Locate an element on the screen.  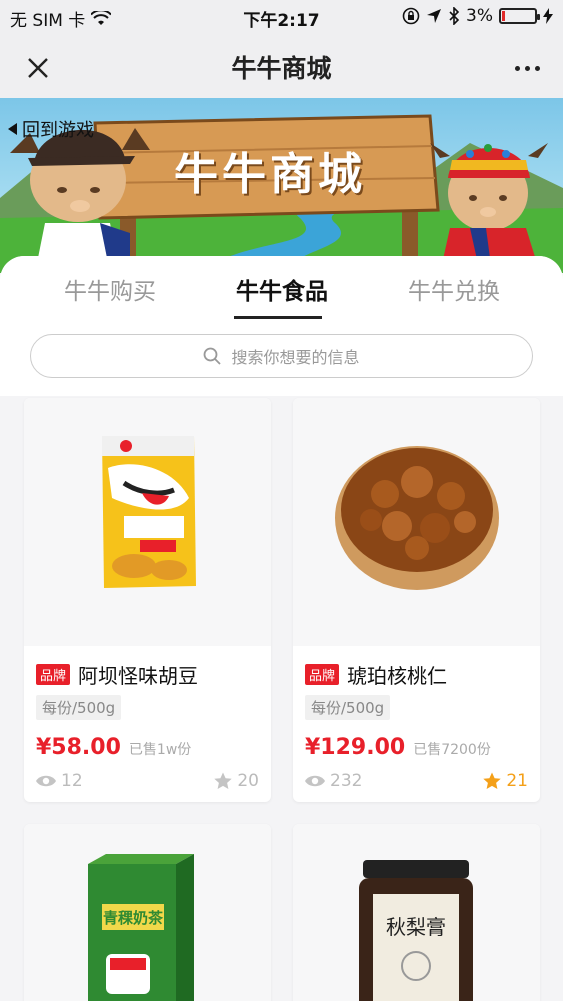
orientation-lock-icon is located at coordinates (411, 16).